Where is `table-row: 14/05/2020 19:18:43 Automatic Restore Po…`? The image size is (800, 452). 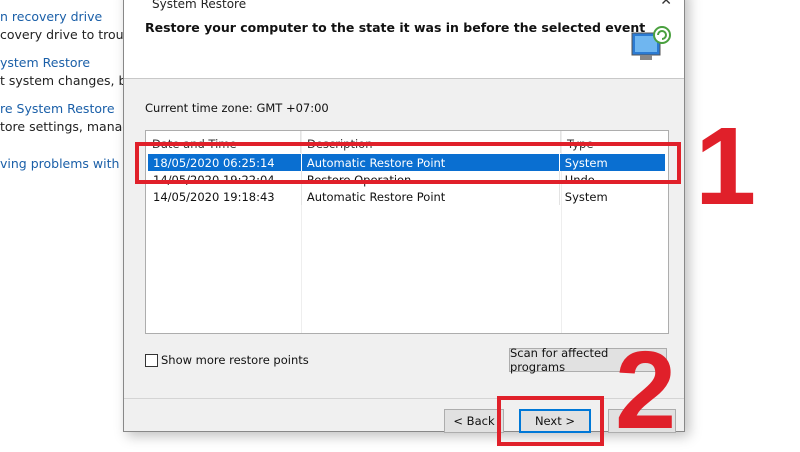
table-row: 14/05/2020 19:18:43 Automatic Restore Po… is located at coordinates (407, 196).